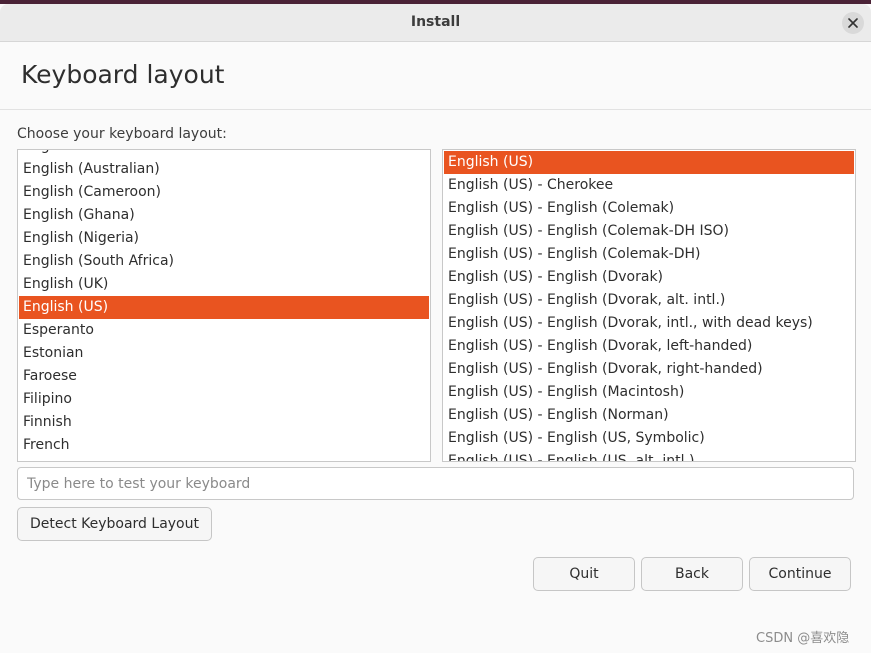 This screenshot has height=653, width=871. I want to click on title-bar: Install, so click(435, 23).